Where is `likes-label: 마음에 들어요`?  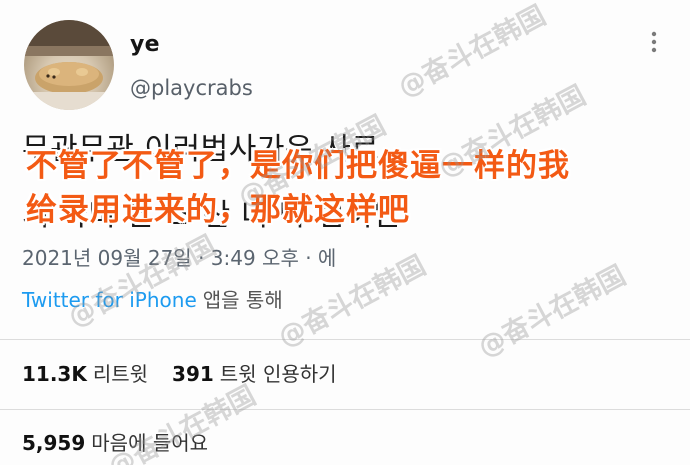 likes-label: 마음에 들어요 is located at coordinates (150, 443).